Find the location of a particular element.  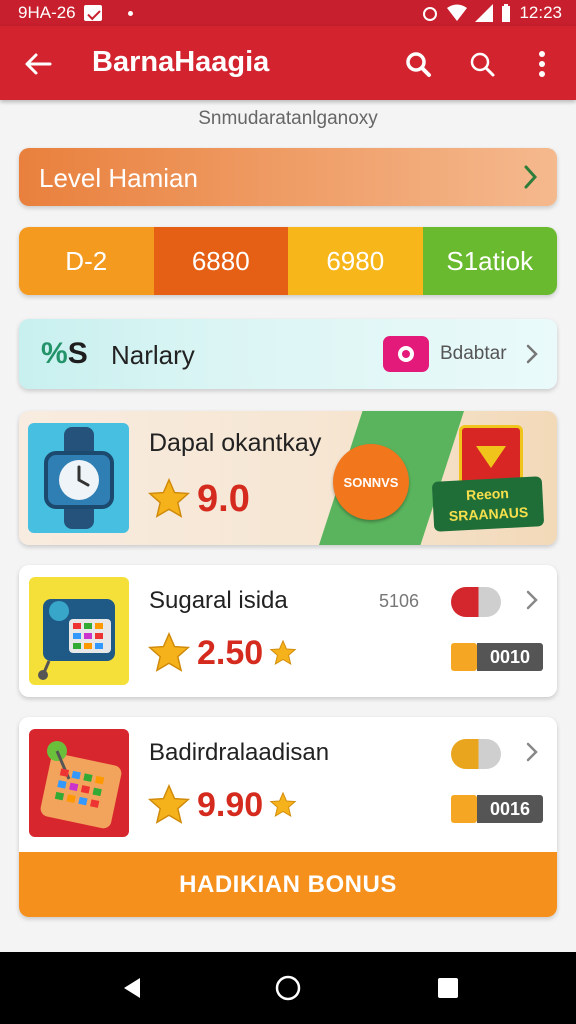

coin-pill-icon is located at coordinates (476, 754).